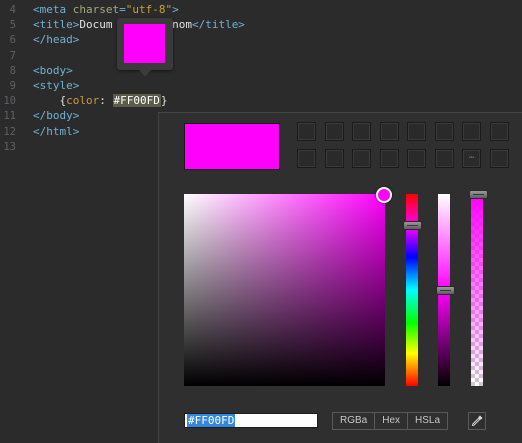  I want to click on line-number: 9, so click(12, 86).